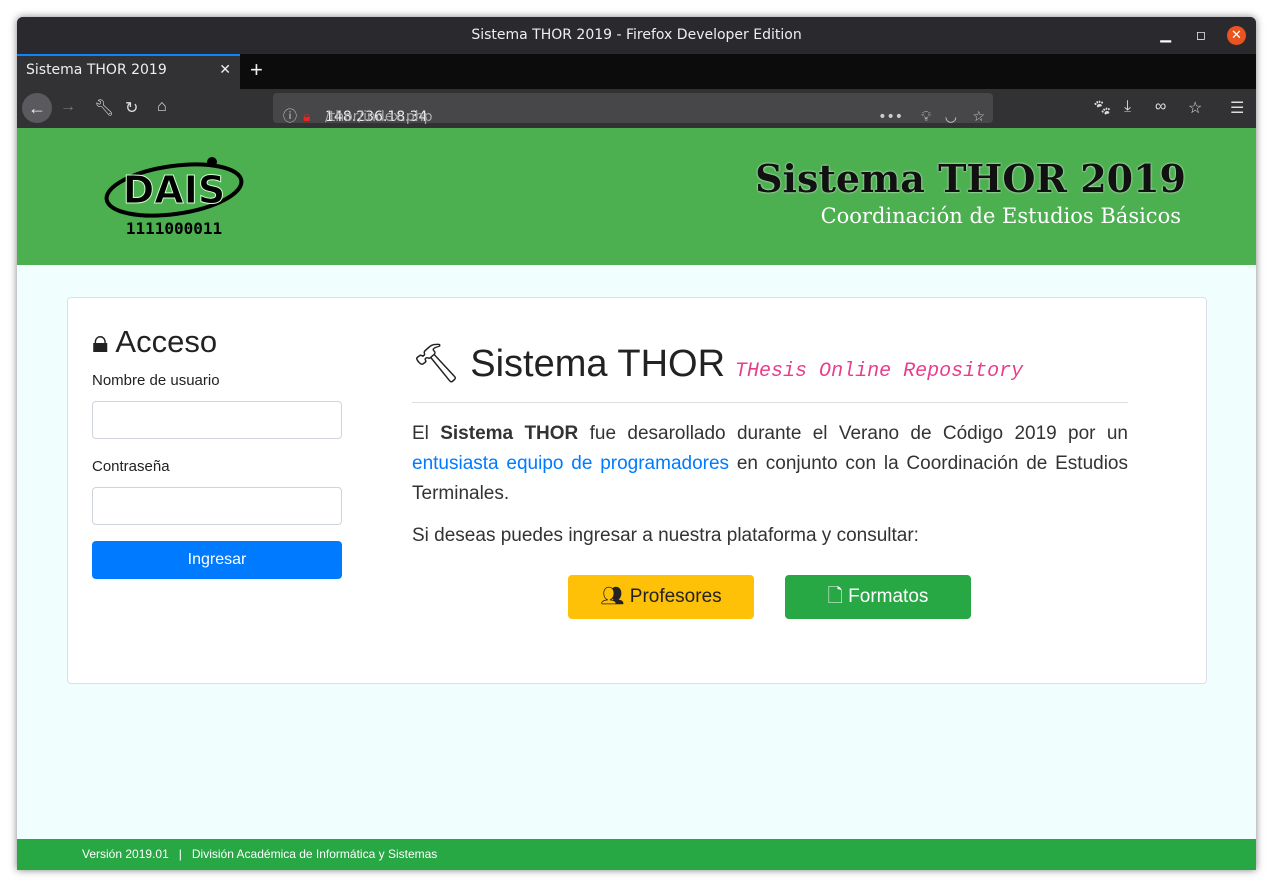 The image size is (1273, 887). What do you see at coordinates (612, 596) in the screenshot?
I see `users-icon: 👥︎` at bounding box center [612, 596].